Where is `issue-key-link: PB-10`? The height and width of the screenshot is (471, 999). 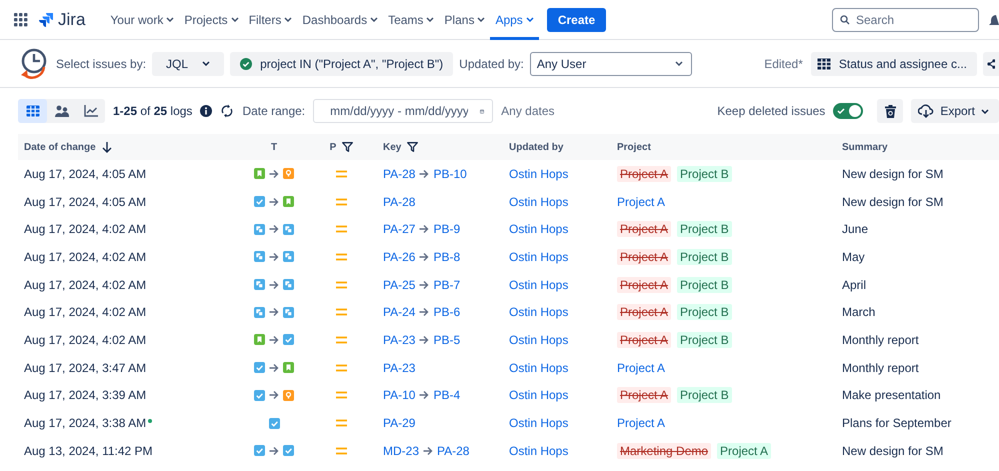
issue-key-link: PB-10 is located at coordinates (450, 173).